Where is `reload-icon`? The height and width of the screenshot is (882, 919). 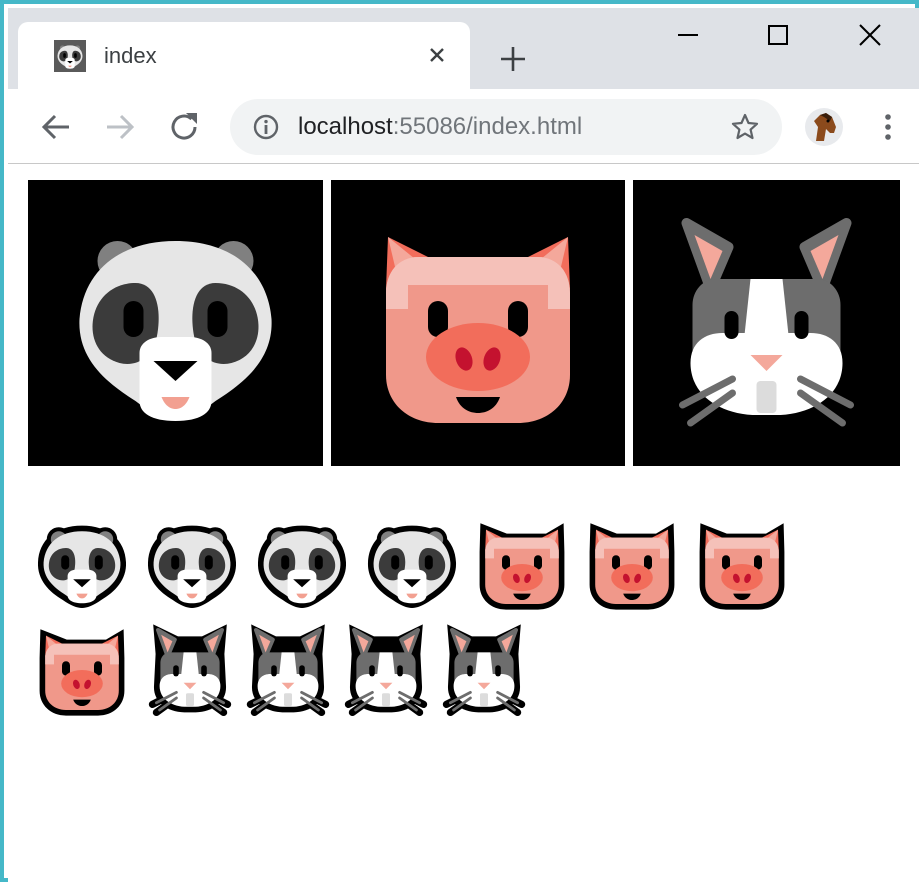
reload-icon is located at coordinates (184, 127).